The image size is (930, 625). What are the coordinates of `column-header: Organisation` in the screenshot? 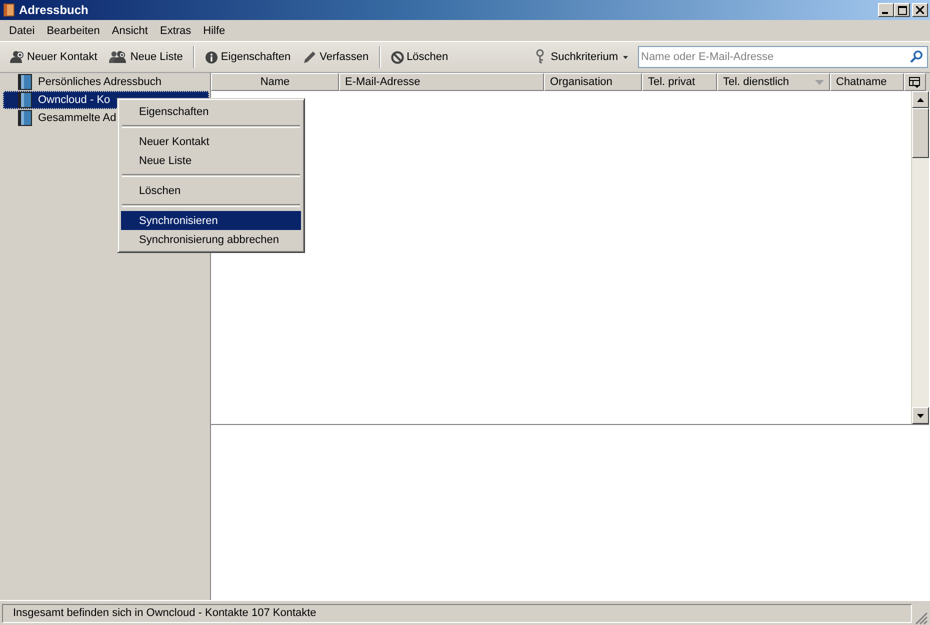 It's located at (593, 82).